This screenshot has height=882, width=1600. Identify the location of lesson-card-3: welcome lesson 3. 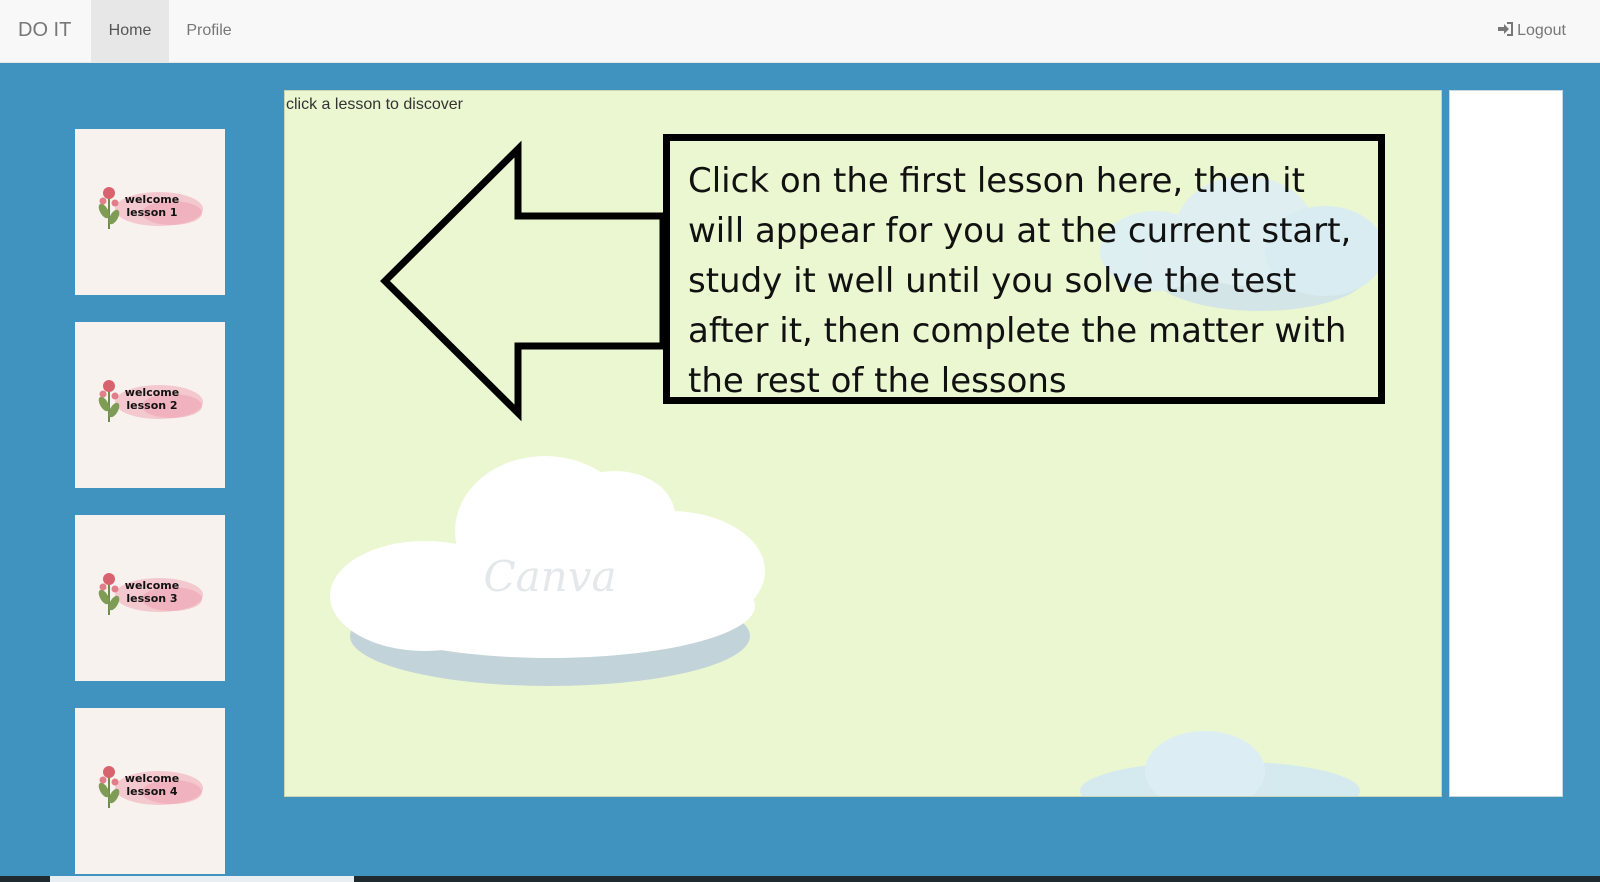
(150, 598).